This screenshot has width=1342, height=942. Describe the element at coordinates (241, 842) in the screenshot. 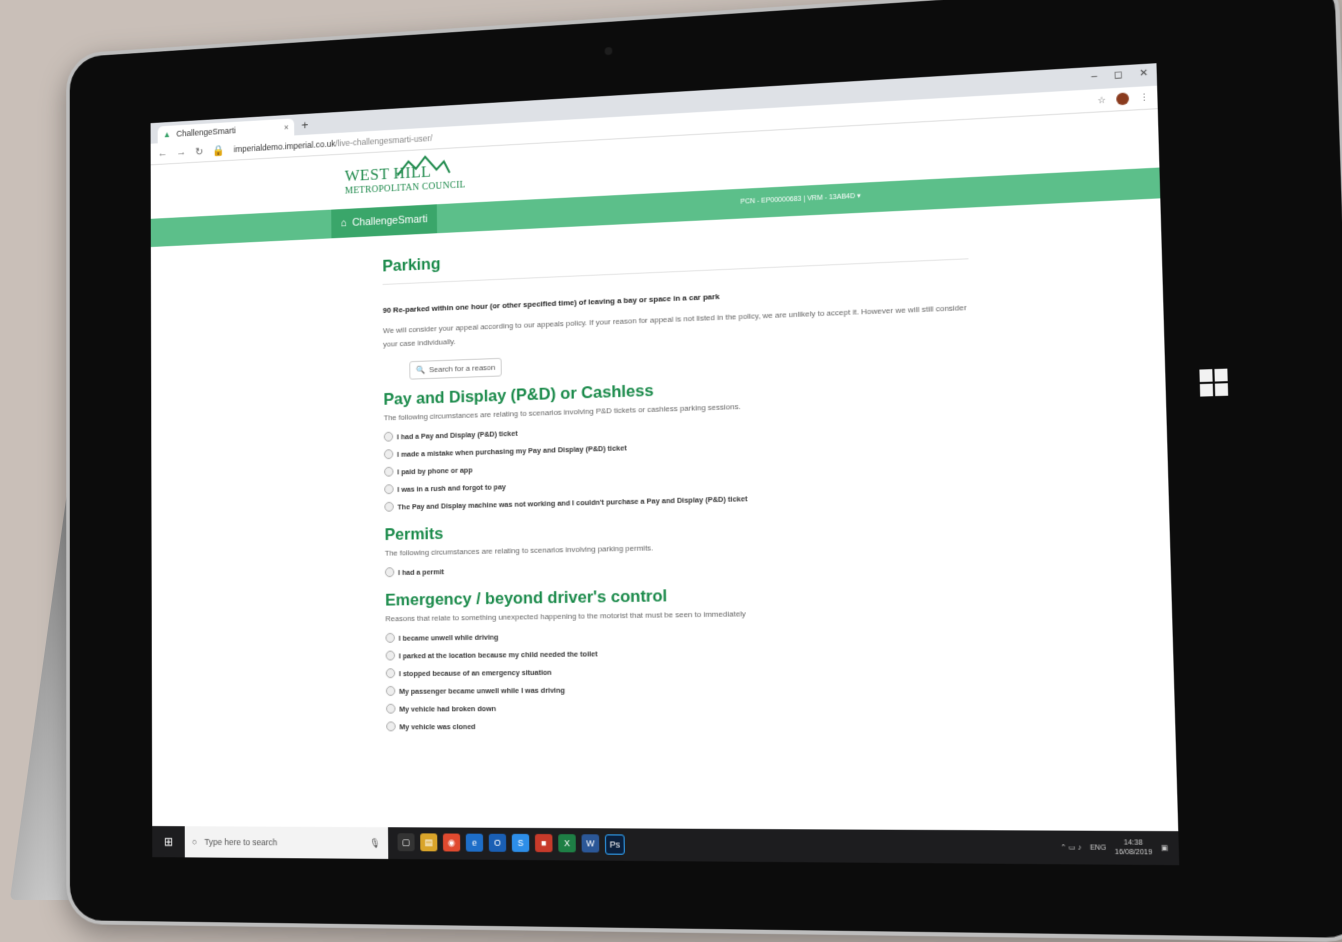

I see `taskbar-search-placeholder: Type here to search` at that location.